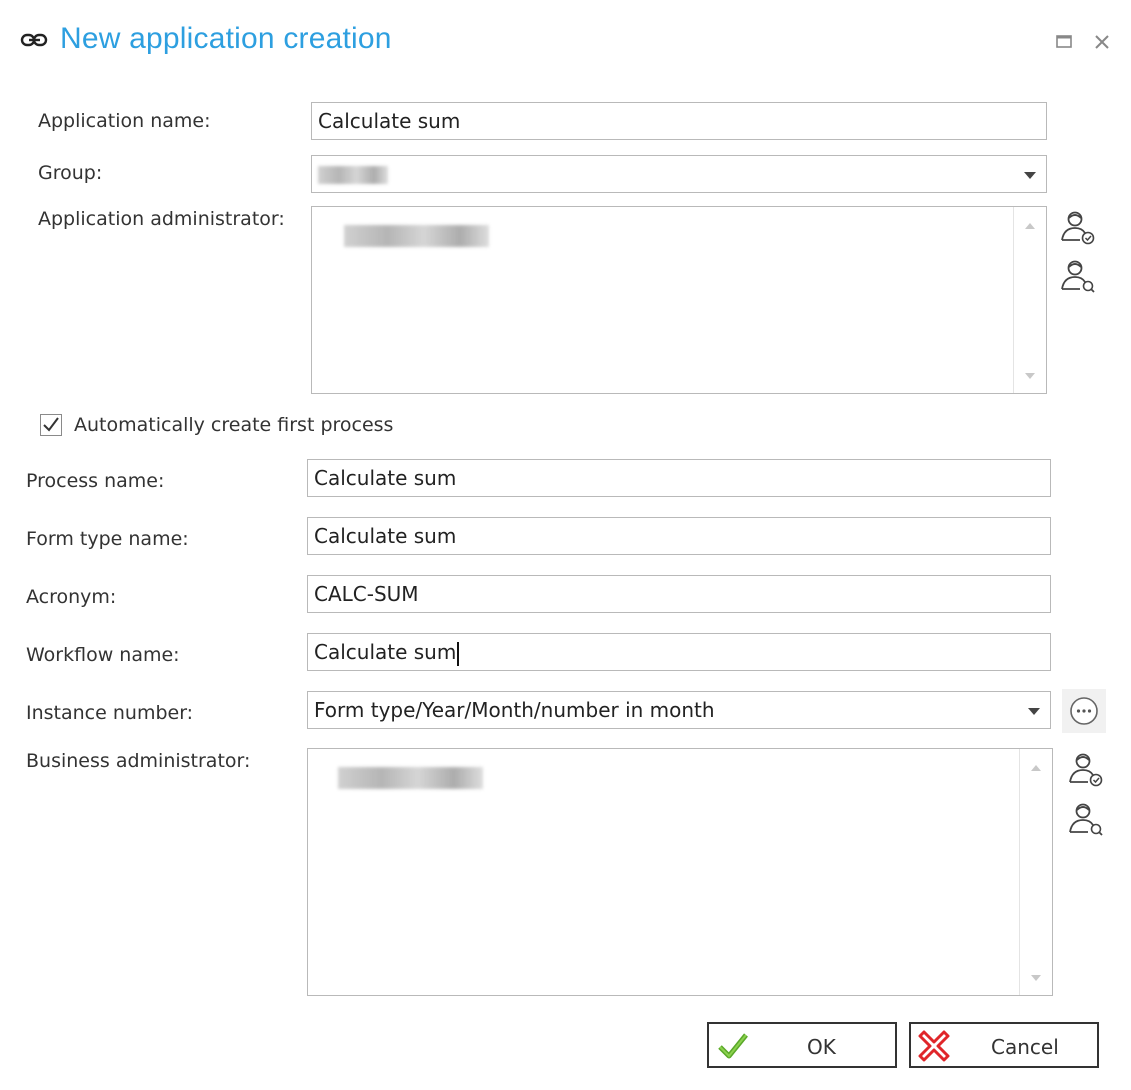 The width and height of the screenshot is (1131, 1090). I want to click on group-value-redacted, so click(353, 175).